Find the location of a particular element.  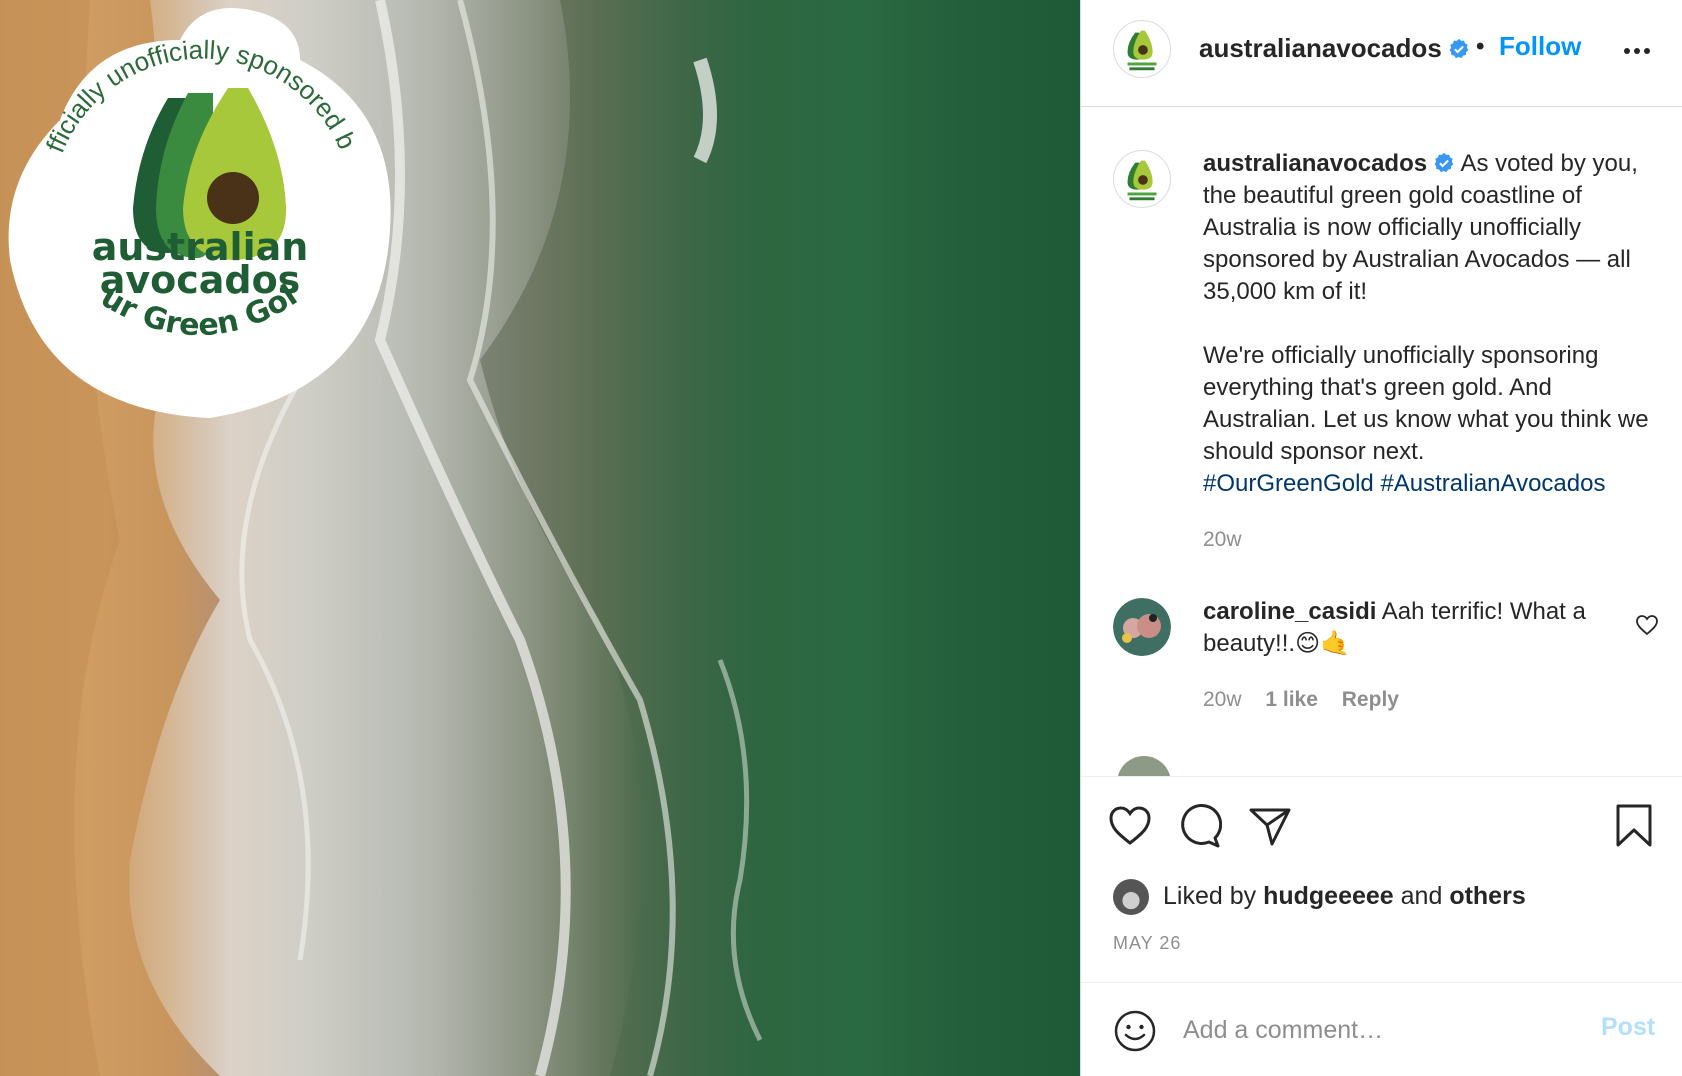

caption-avatar is located at coordinates (1142, 179).